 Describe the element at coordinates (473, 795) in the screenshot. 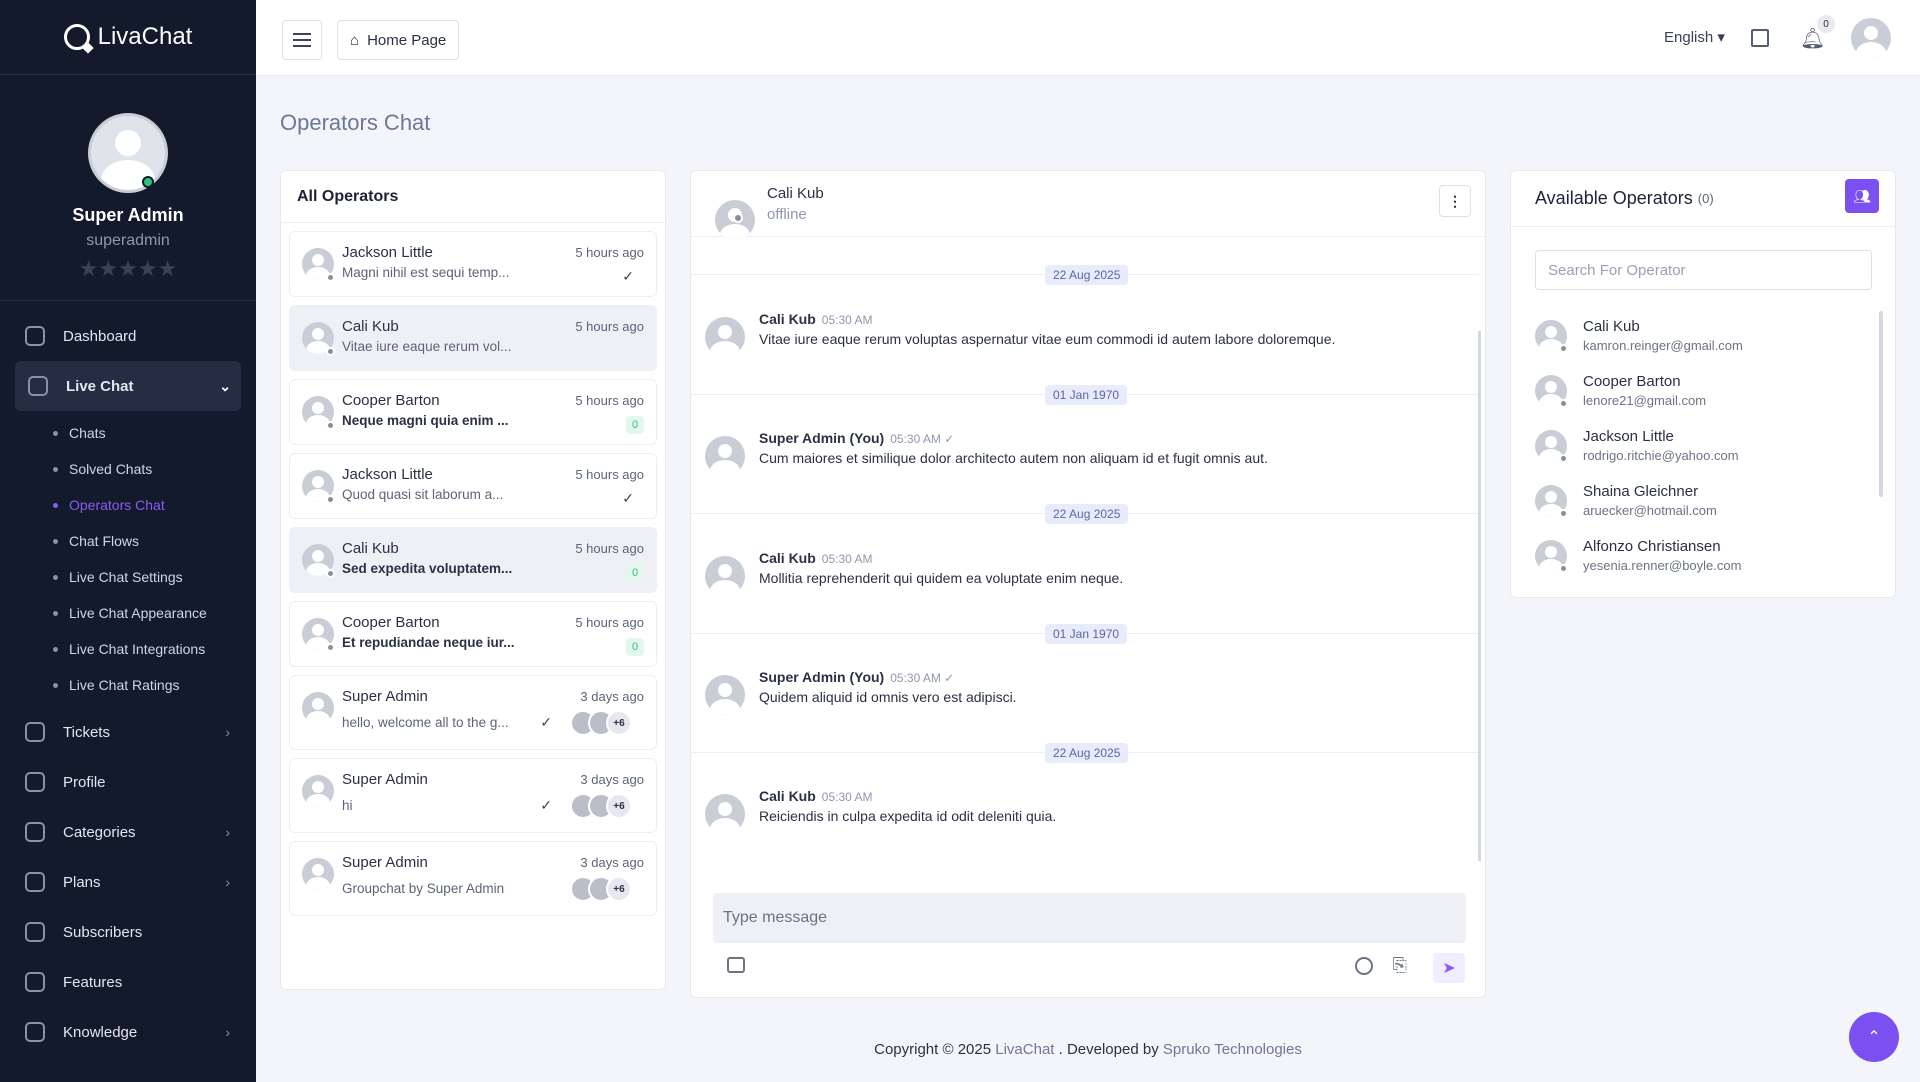

I see `group-chat-item: Super Admin hi 3 days ago ✓ +6` at that location.